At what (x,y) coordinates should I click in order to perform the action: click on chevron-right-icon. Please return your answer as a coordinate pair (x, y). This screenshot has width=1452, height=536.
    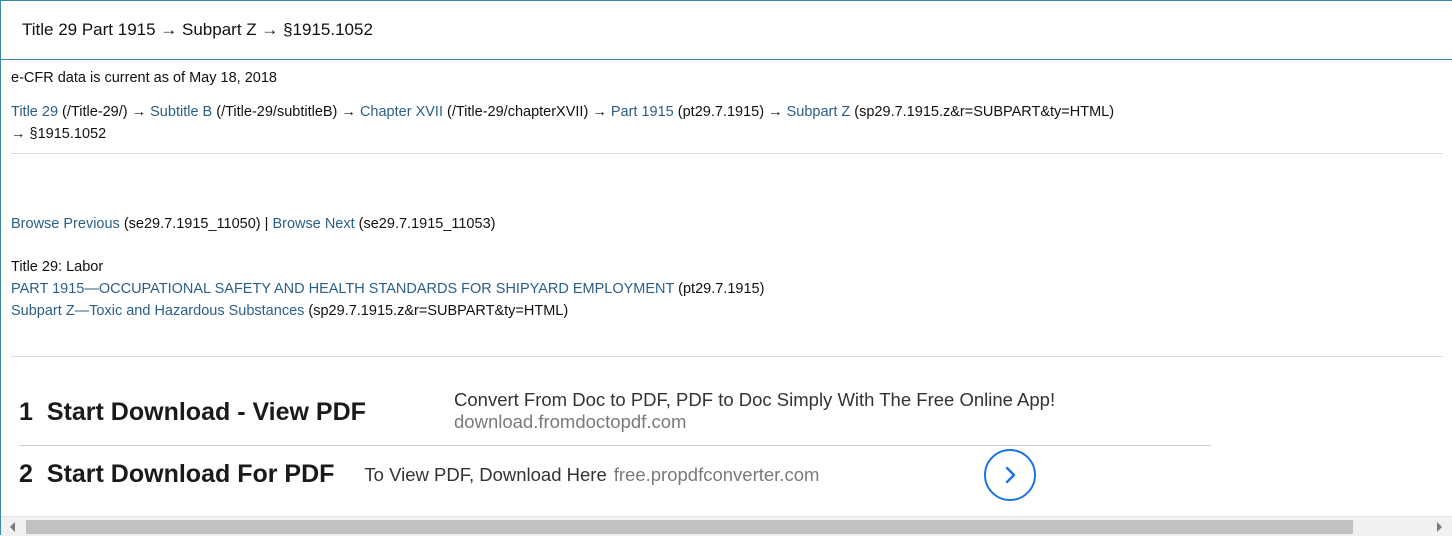
    Looking at the image, I should click on (1010, 475).